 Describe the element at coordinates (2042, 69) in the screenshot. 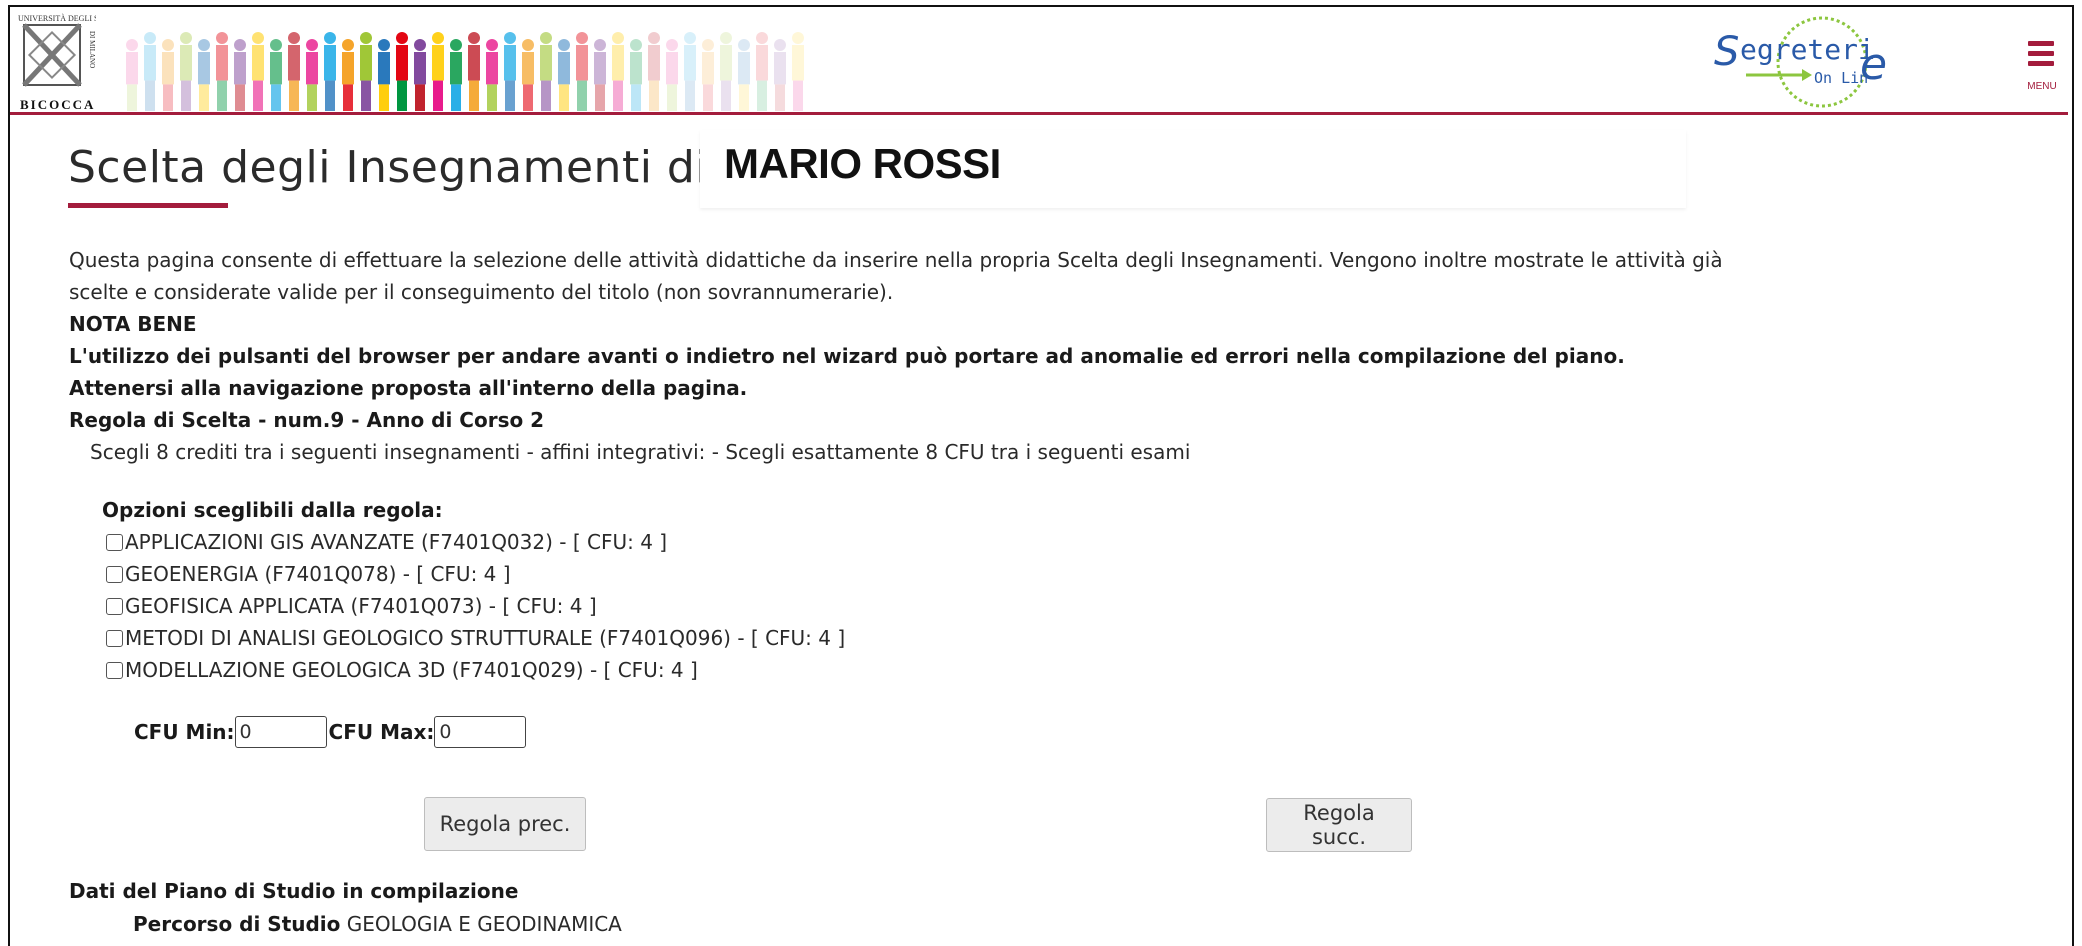

I see `menu-button: MENU` at that location.